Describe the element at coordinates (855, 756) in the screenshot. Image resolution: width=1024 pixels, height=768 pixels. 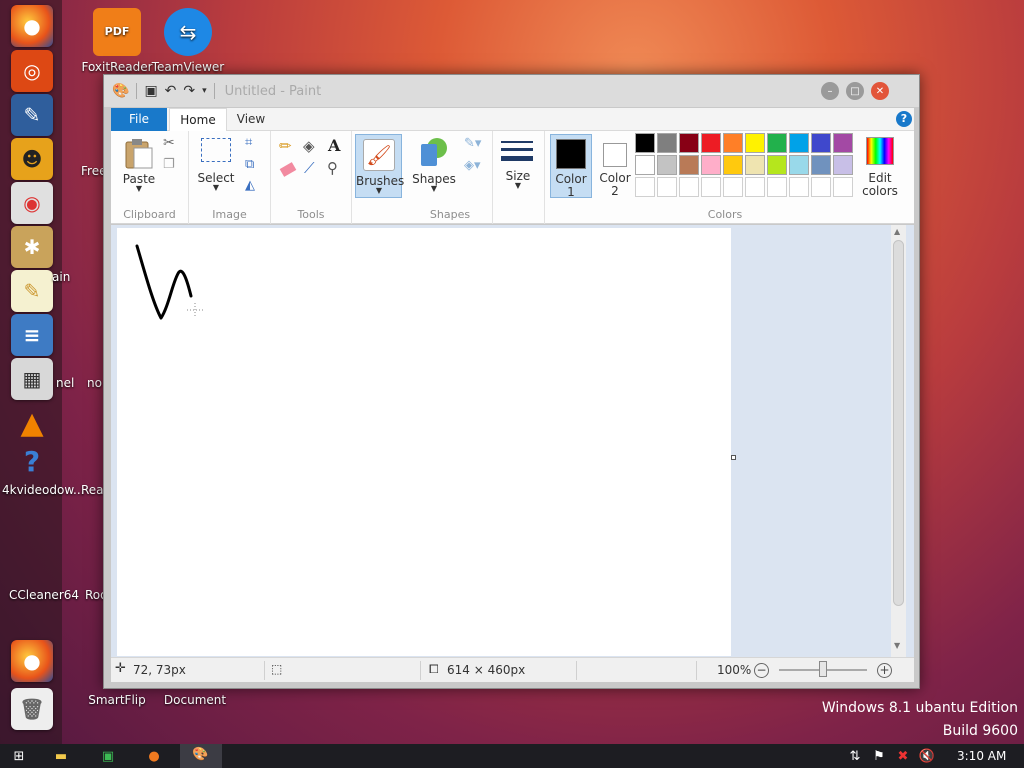
I see `network-icon: ⇅` at that location.